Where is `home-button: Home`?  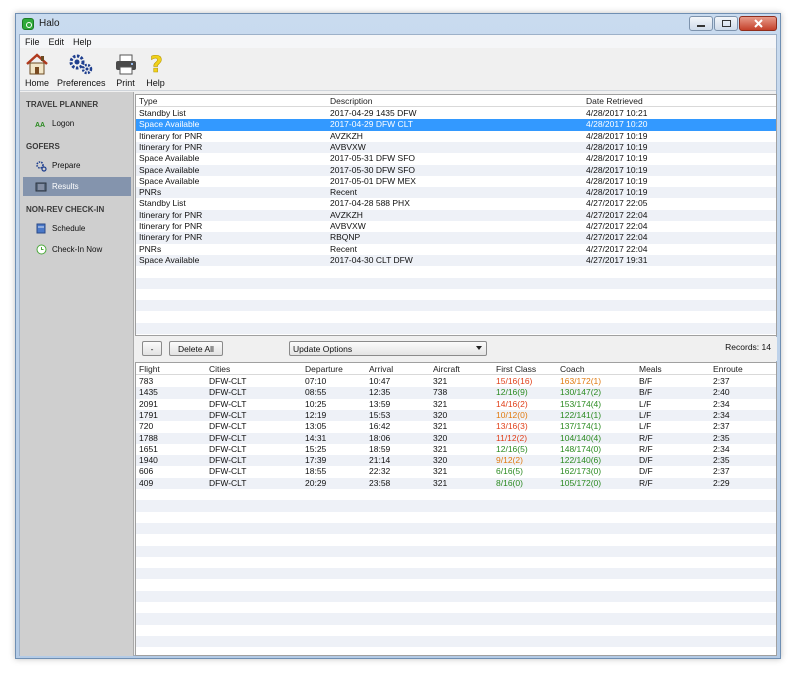
home-button: Home is located at coordinates (37, 68).